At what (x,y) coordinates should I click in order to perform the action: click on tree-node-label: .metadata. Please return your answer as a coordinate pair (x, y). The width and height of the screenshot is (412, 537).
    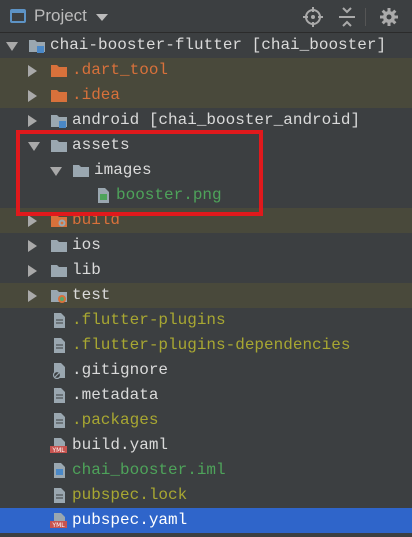
    Looking at the image, I should click on (115, 395).